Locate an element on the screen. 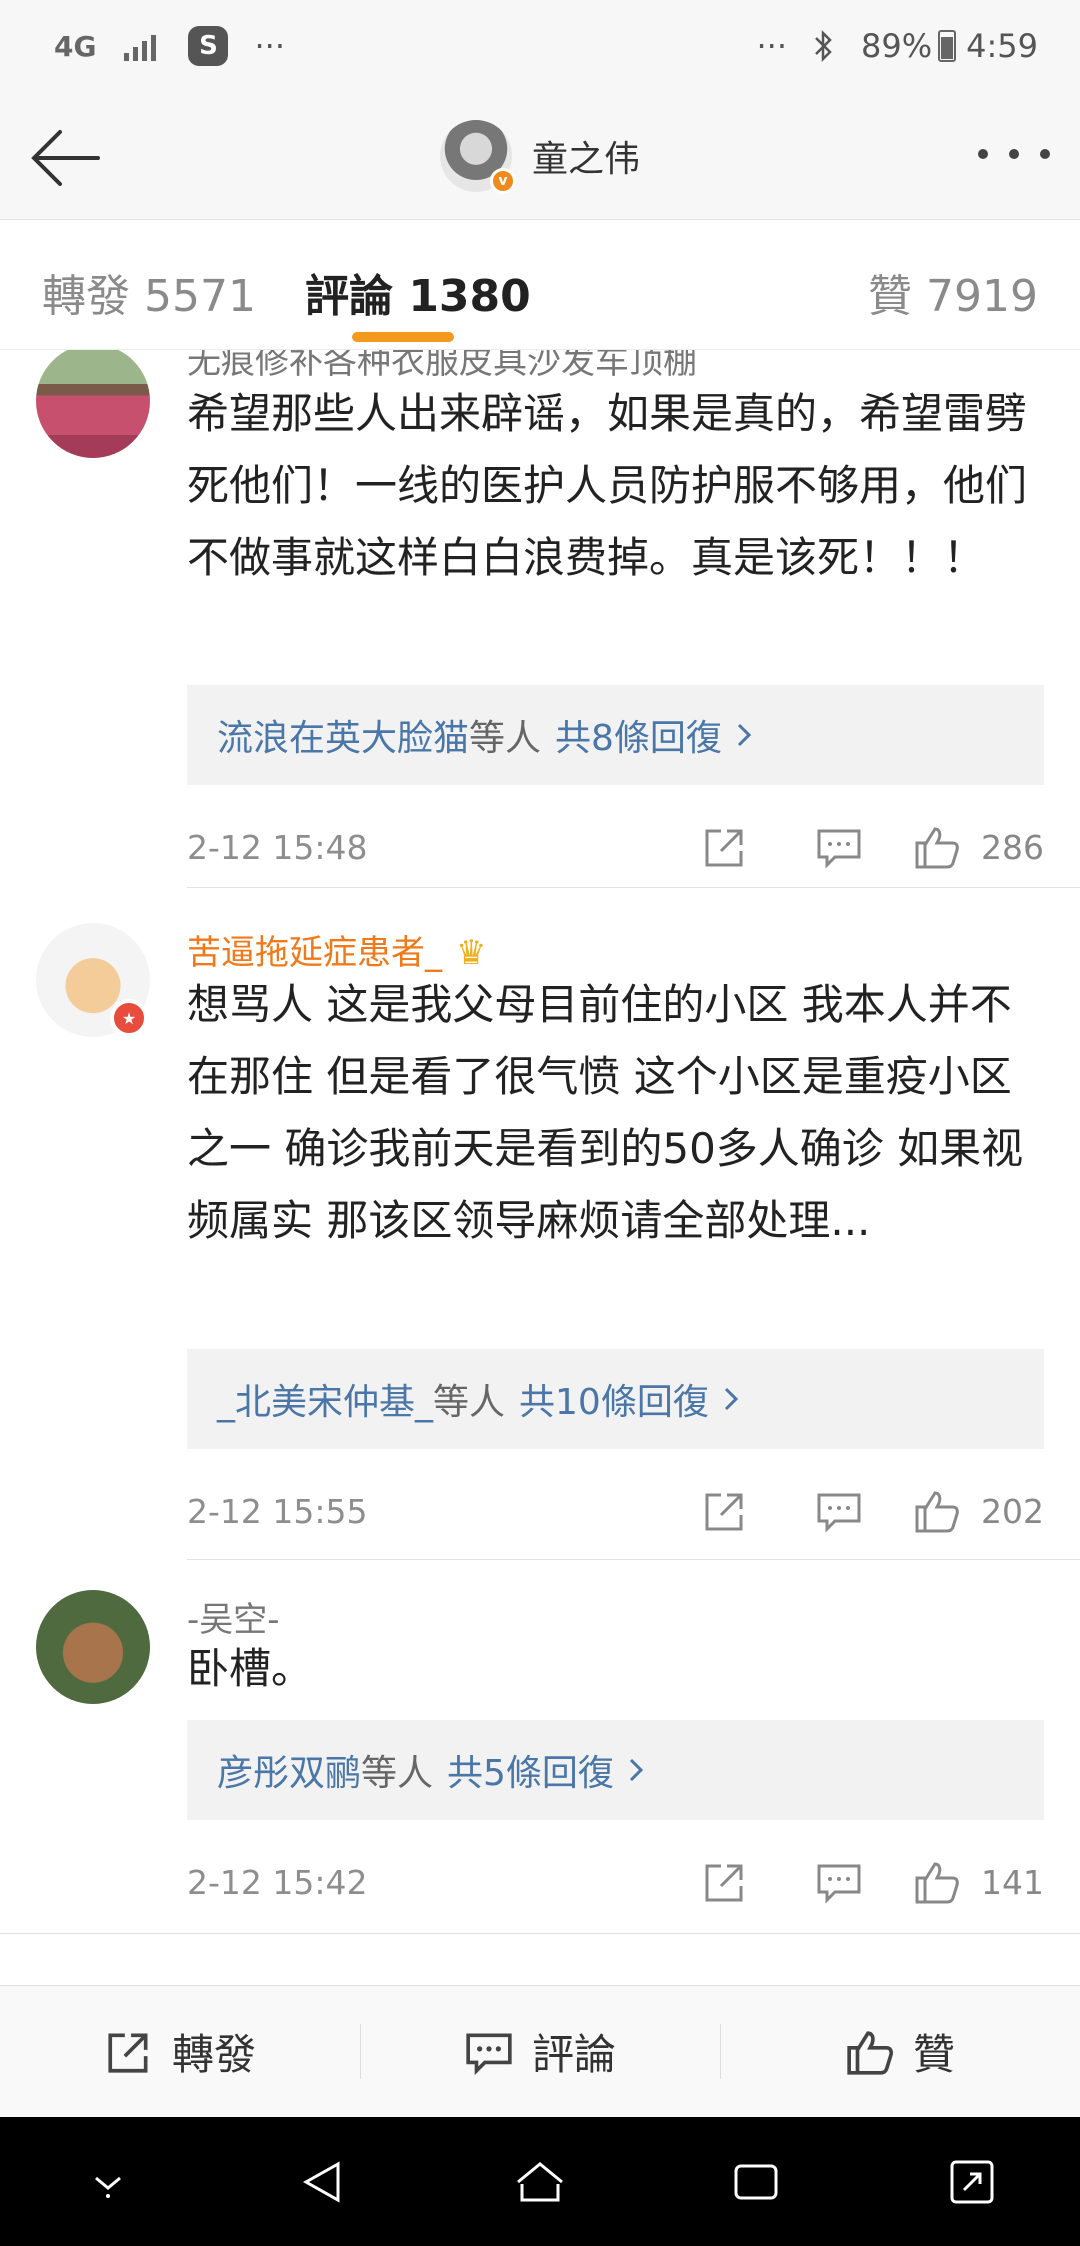 Image resolution: width=1080 pixels, height=2246 pixels. home-icon is located at coordinates (540, 2182).